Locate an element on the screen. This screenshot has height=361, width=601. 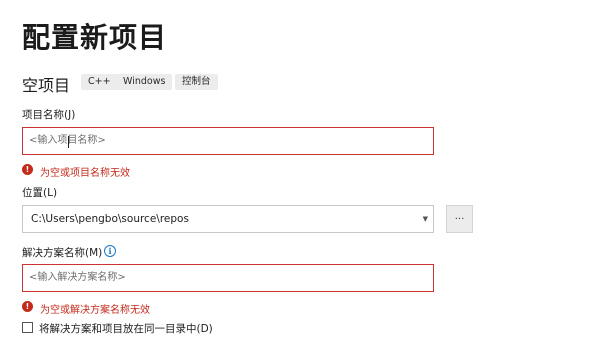
same-directory-label: 将解决方案和项目放在同一目录中(D) is located at coordinates (126, 328).